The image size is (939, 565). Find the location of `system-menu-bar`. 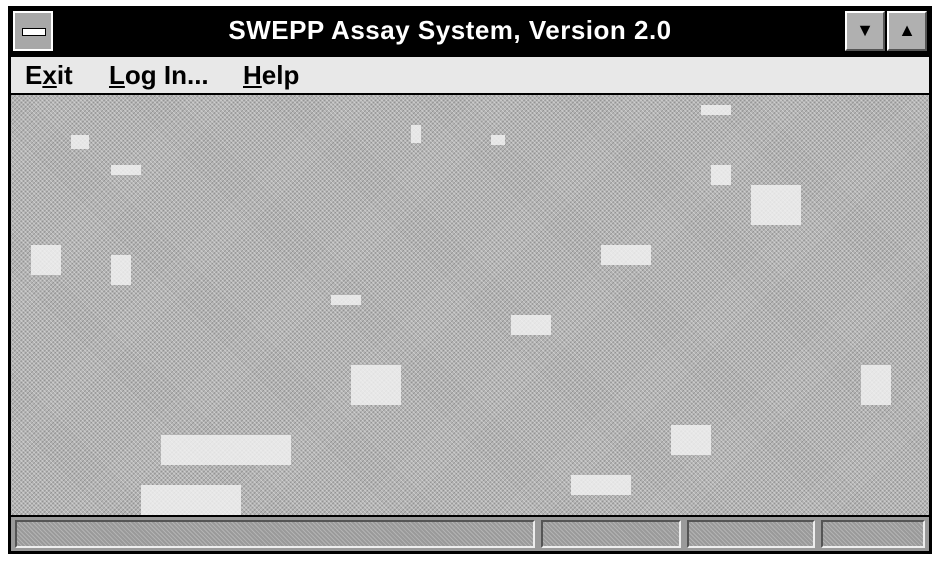

system-menu-bar is located at coordinates (34, 32).